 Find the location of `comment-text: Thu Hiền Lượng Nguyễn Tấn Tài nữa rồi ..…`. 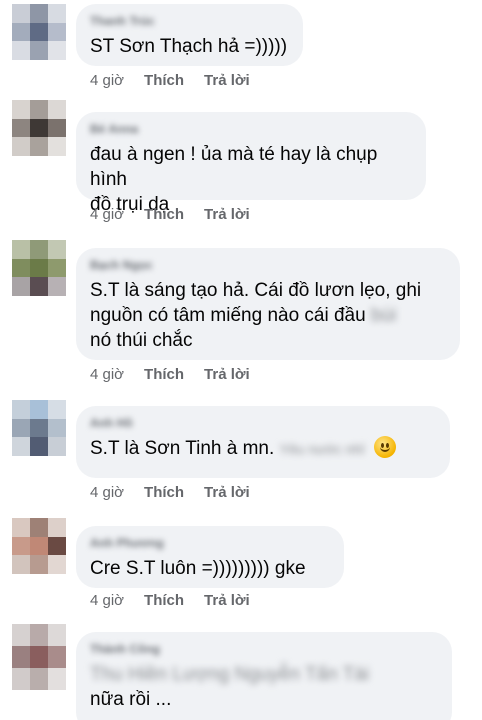

comment-text: Thu Hiền Lượng Nguyễn Tấn Tài nữa rồi ..… is located at coordinates (263, 687).